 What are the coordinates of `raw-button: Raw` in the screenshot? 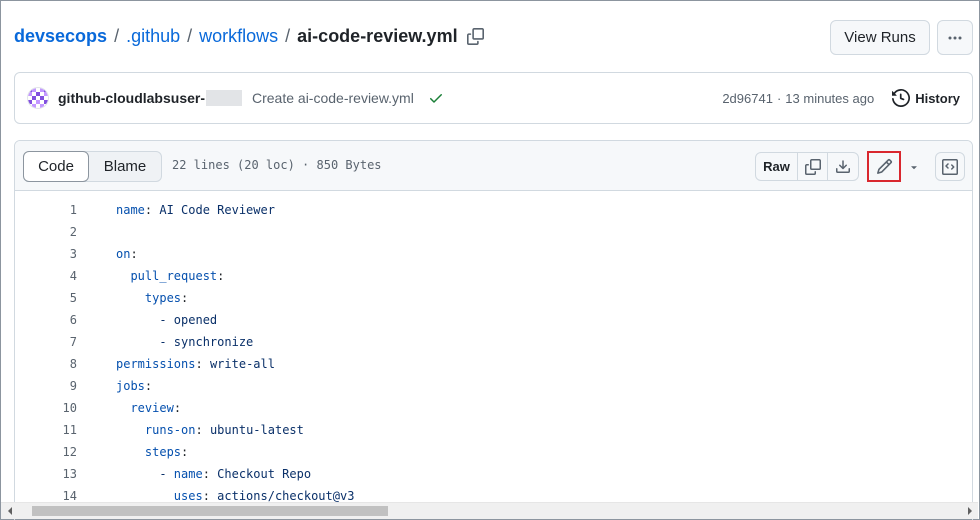 It's located at (777, 166).